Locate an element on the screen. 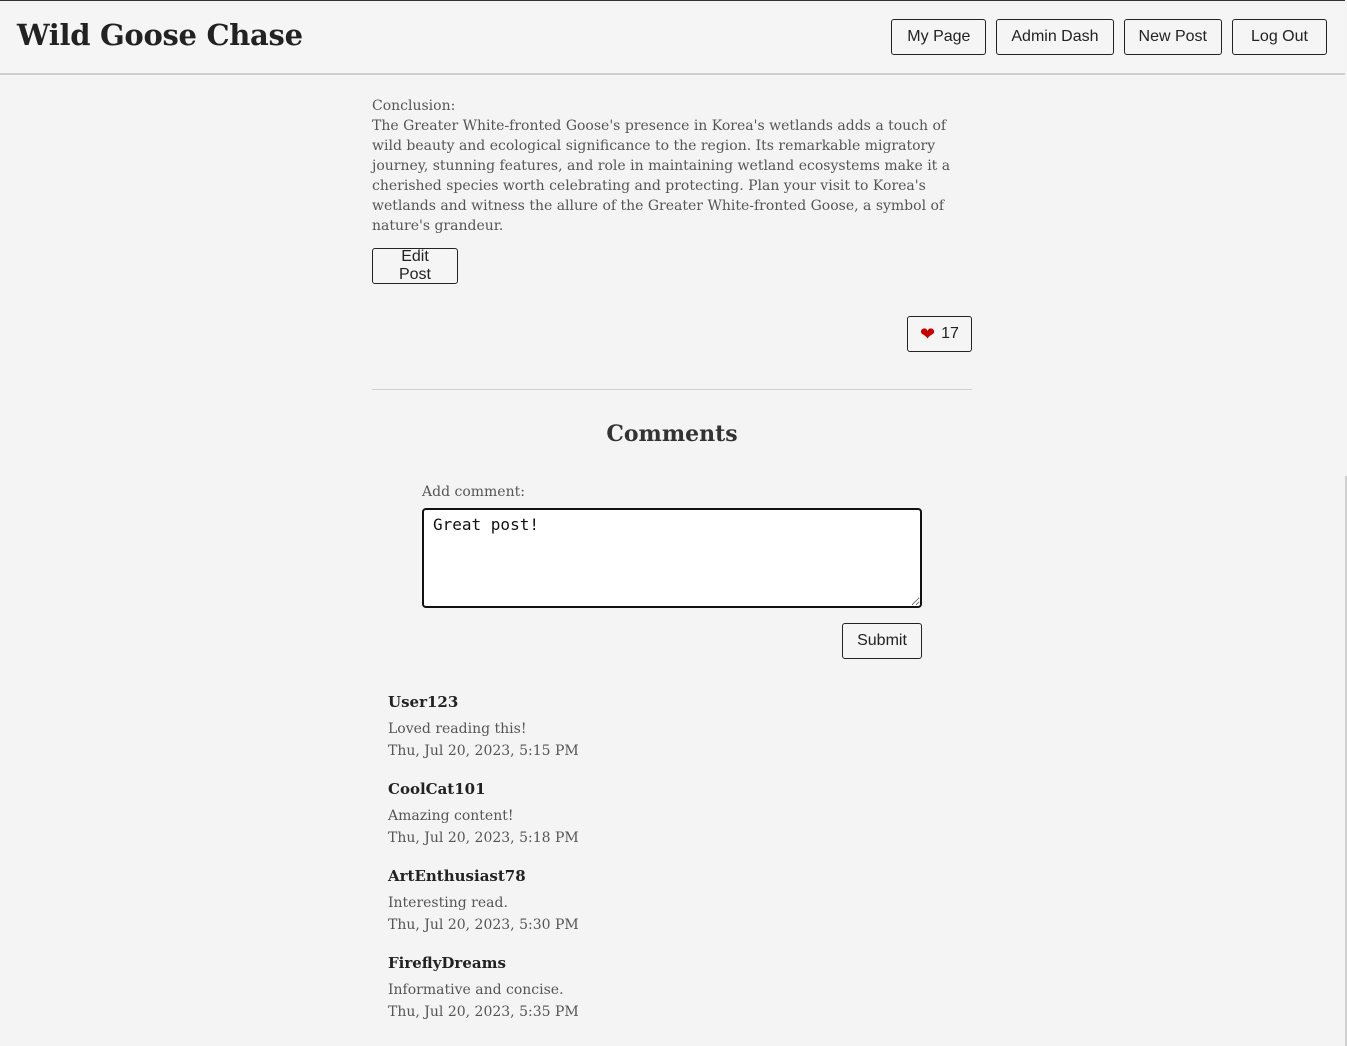  comment-author: User123 is located at coordinates (423, 702).